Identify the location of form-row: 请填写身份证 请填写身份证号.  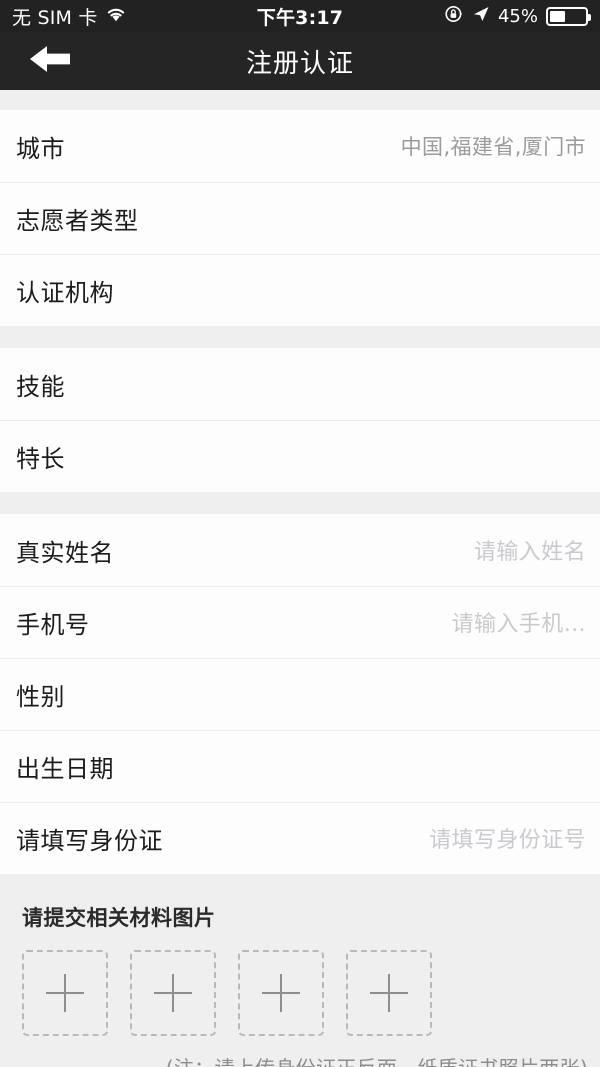
(300, 838).